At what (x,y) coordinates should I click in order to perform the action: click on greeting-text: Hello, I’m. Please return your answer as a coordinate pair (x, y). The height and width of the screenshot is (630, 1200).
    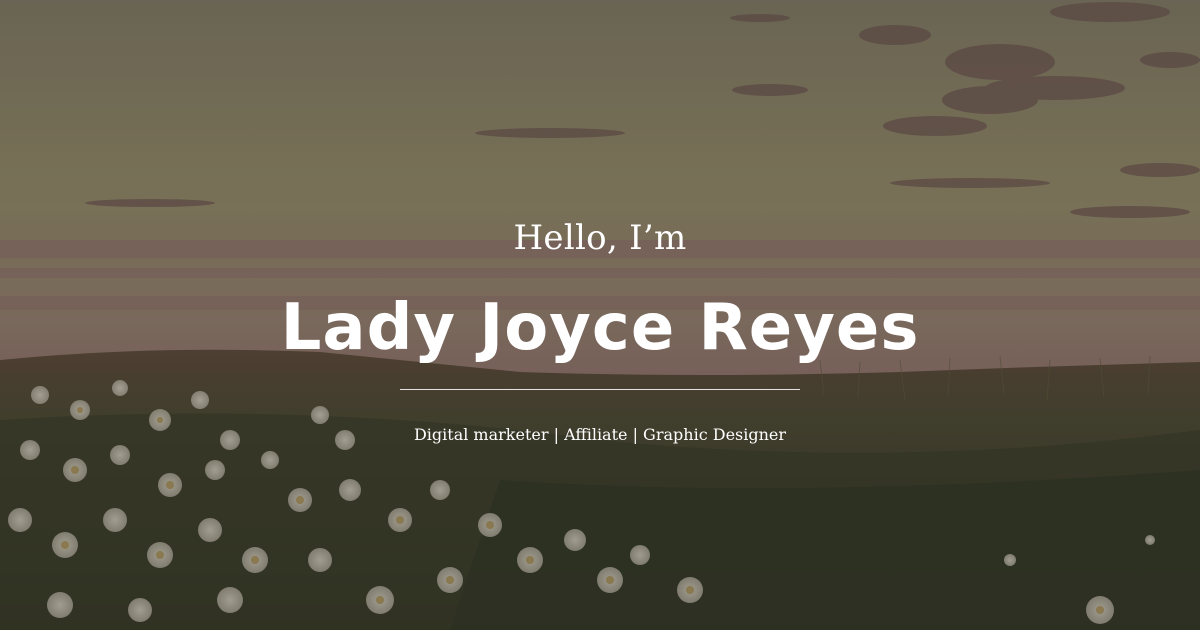
    Looking at the image, I should click on (600, 238).